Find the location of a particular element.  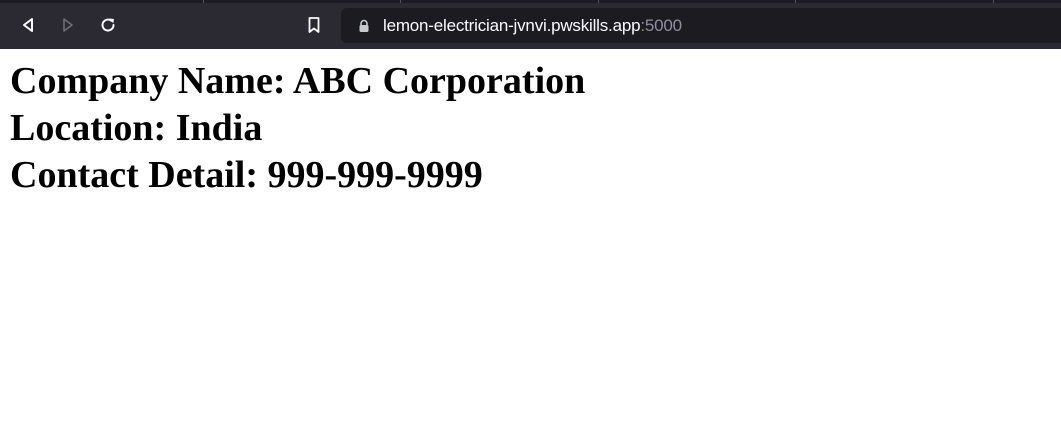

url-host: lemon-electrician-jvnvi.pwskills.app is located at coordinates (512, 25).